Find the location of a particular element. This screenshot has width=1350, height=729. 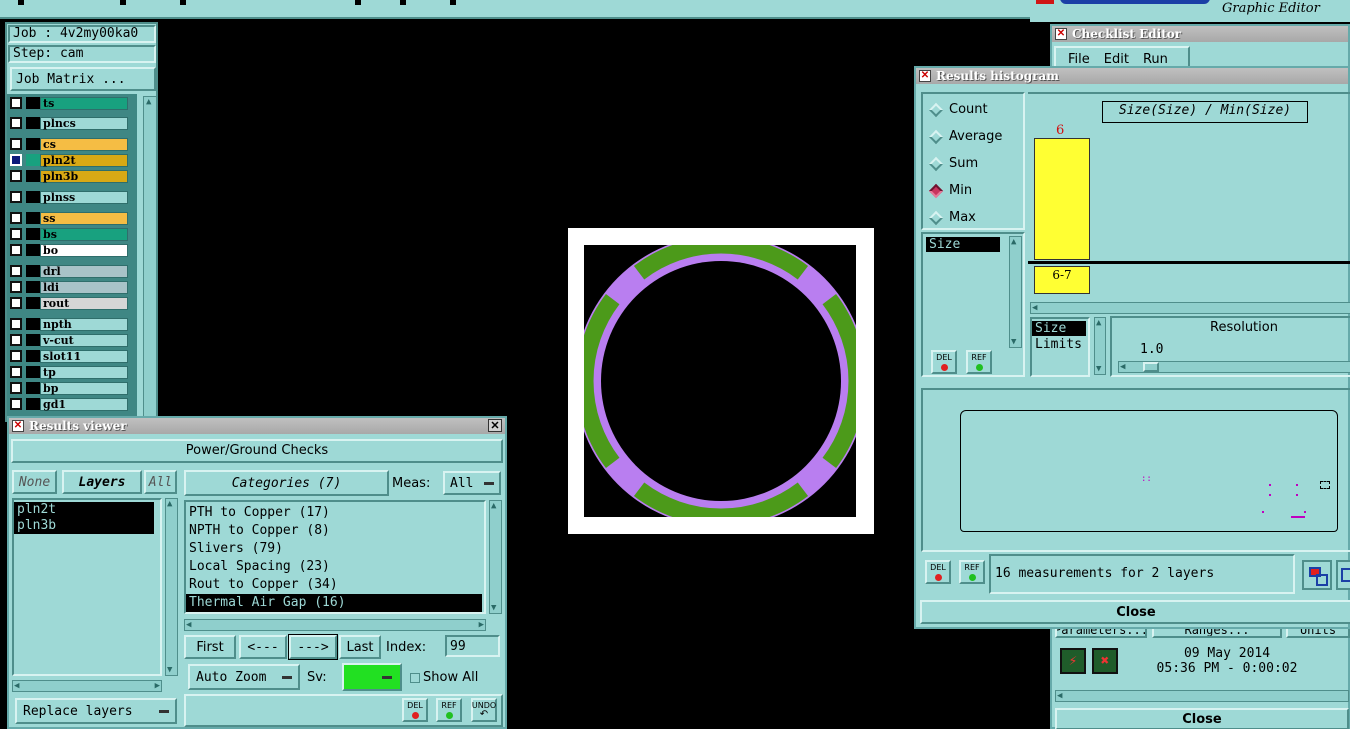

limits-list-item: Limits is located at coordinates (1060, 344).